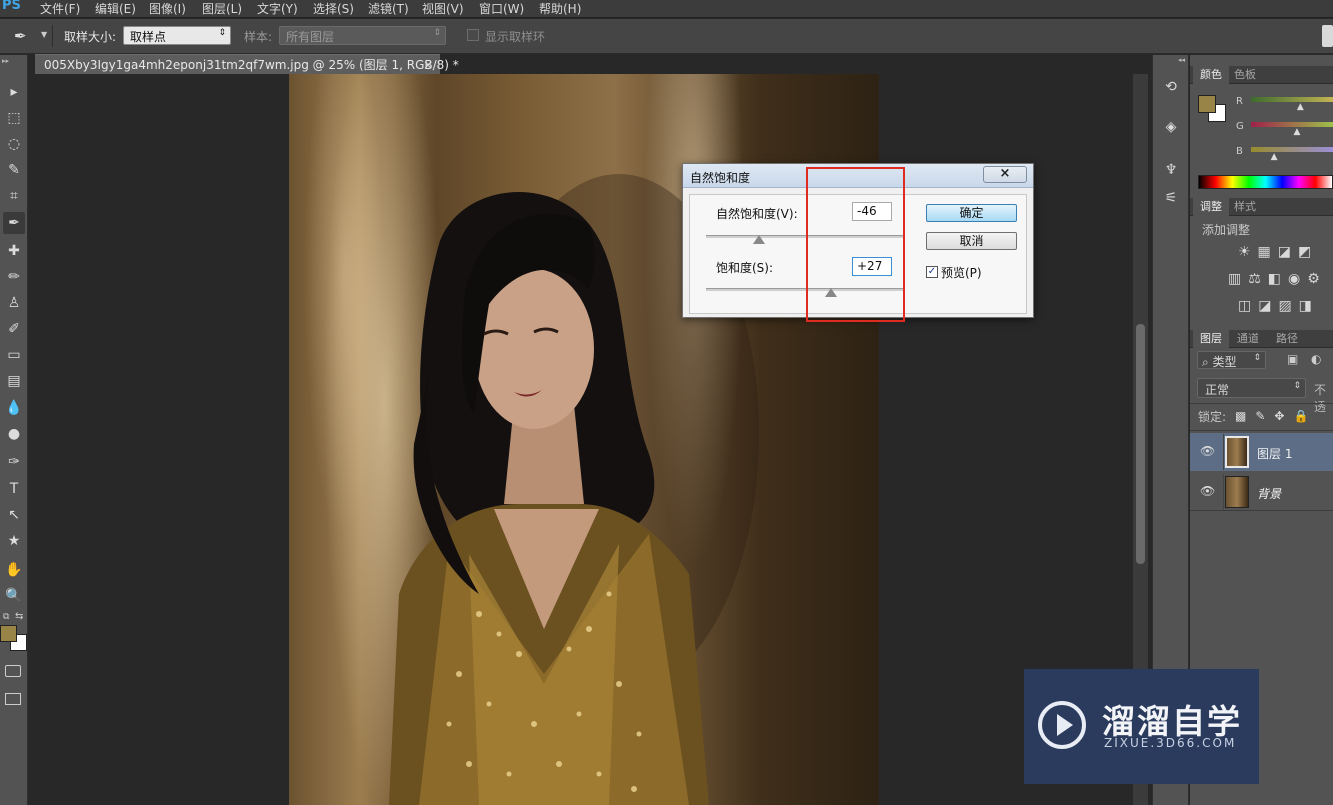 The height and width of the screenshot is (805, 1333). I want to click on adjustment-icons-row-3: ◫◪▨◨, so click(1285, 306).